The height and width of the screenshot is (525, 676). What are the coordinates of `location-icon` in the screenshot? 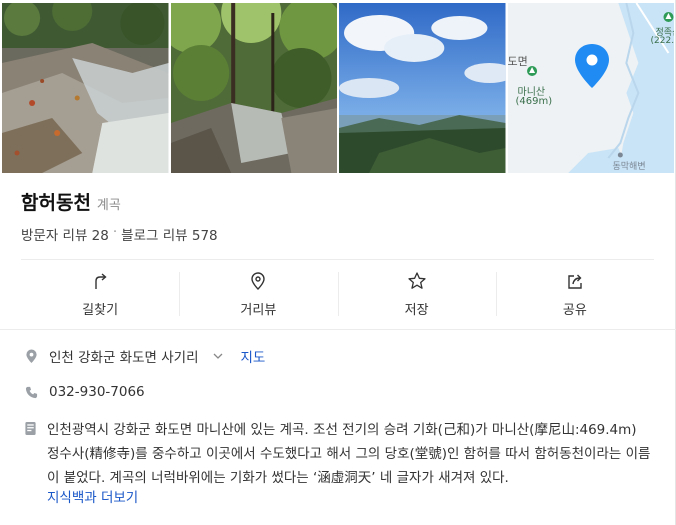 It's located at (31, 356).